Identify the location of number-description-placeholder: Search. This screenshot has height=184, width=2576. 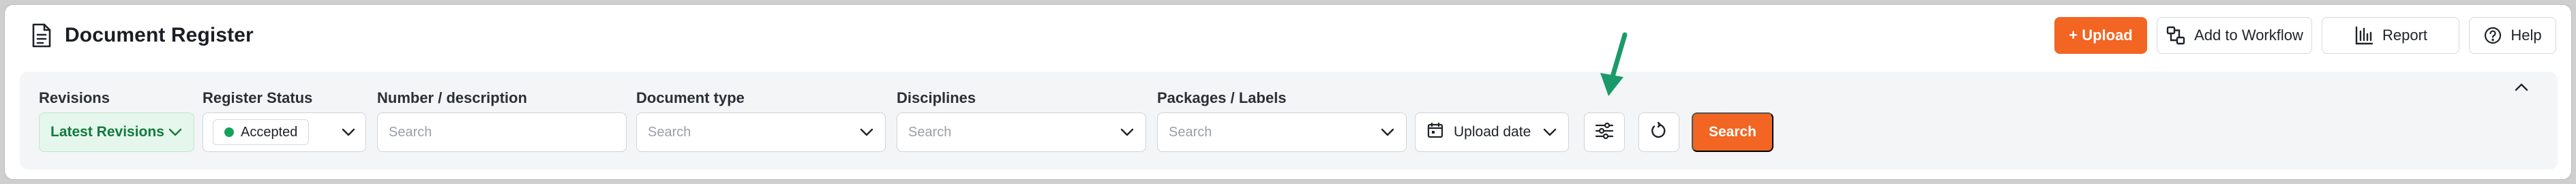
(410, 132).